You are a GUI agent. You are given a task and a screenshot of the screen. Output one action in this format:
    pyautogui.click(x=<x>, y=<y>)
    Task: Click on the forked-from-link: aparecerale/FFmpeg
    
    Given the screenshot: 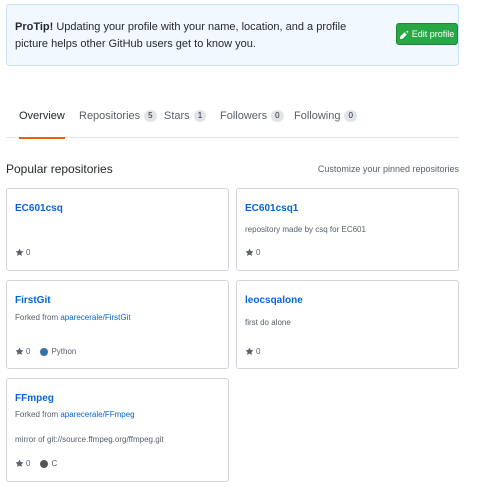 What is the action you would take?
    pyautogui.click(x=97, y=414)
    